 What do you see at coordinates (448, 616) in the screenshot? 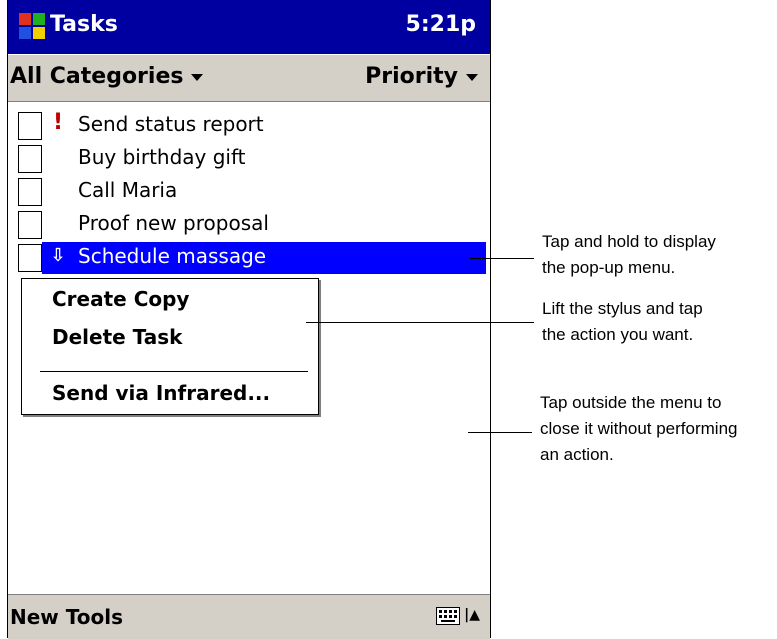
I see `keyboard-icon` at bounding box center [448, 616].